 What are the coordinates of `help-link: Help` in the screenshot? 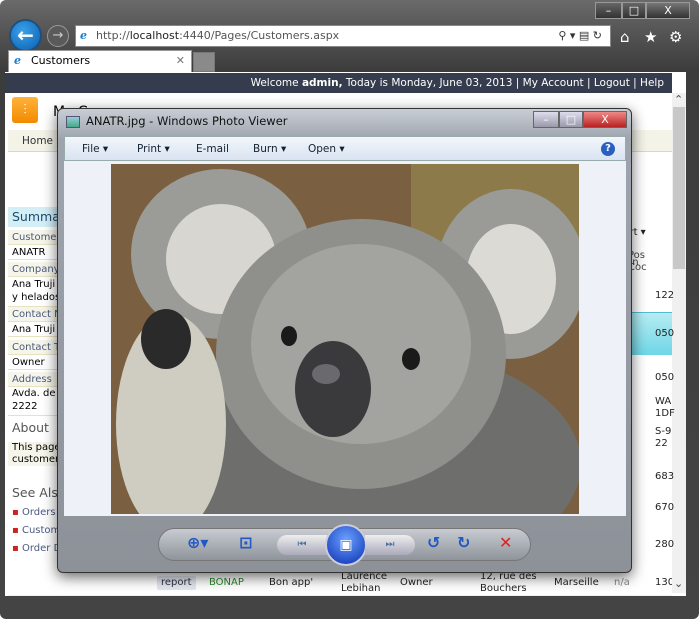 It's located at (652, 83).